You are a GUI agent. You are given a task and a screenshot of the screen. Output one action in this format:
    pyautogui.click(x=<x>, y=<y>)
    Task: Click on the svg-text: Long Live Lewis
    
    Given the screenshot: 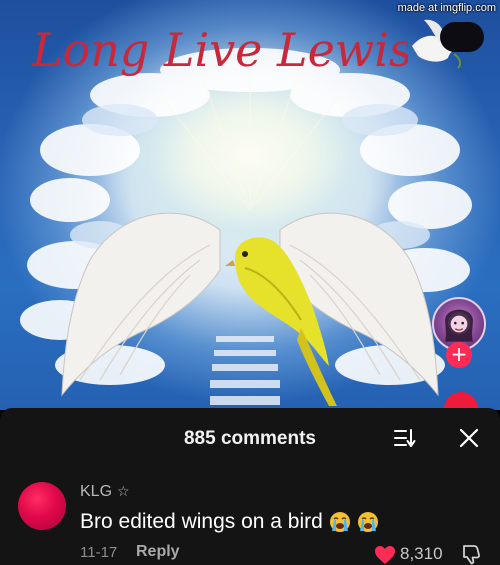 What is the action you would take?
    pyautogui.click(x=219, y=50)
    